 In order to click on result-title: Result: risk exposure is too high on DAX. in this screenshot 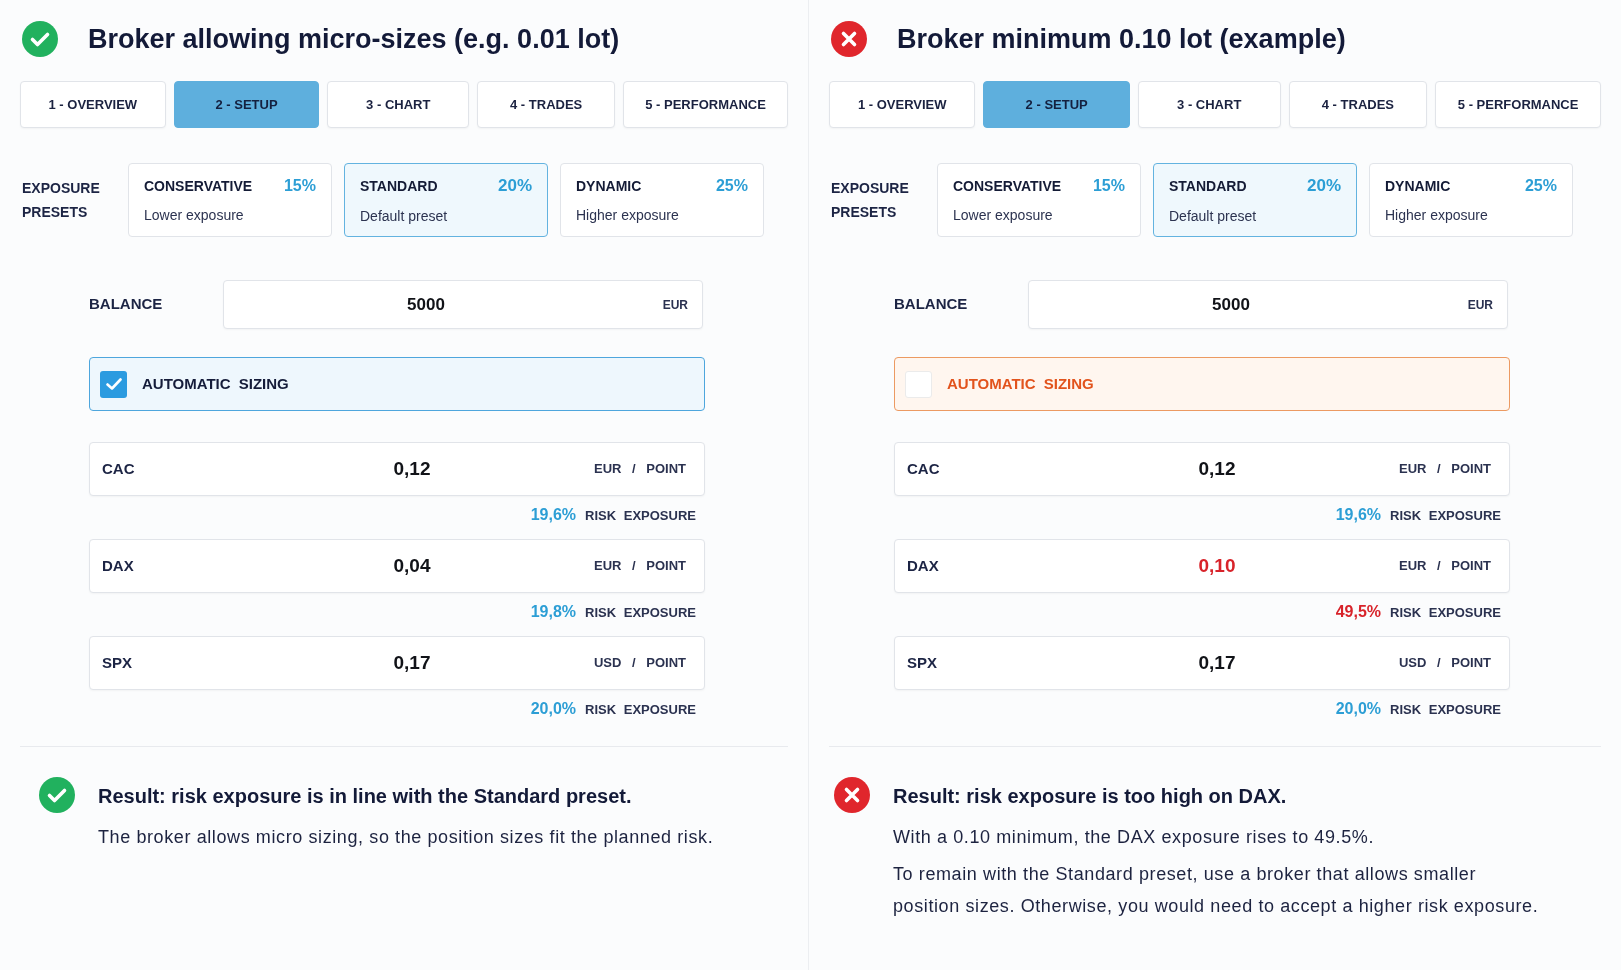, I will do `click(1090, 796)`.